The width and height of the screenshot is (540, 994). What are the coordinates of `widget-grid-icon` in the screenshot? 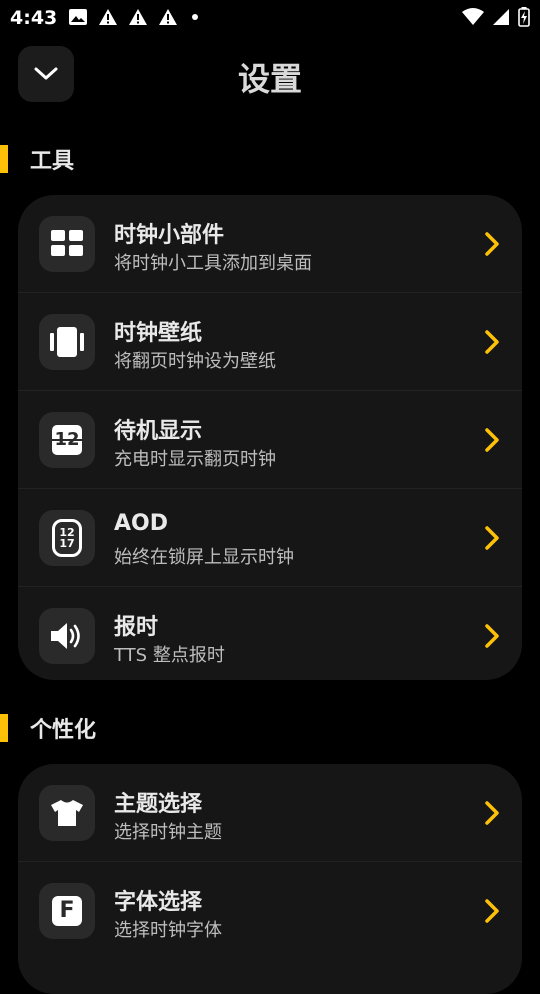 It's located at (67, 244).